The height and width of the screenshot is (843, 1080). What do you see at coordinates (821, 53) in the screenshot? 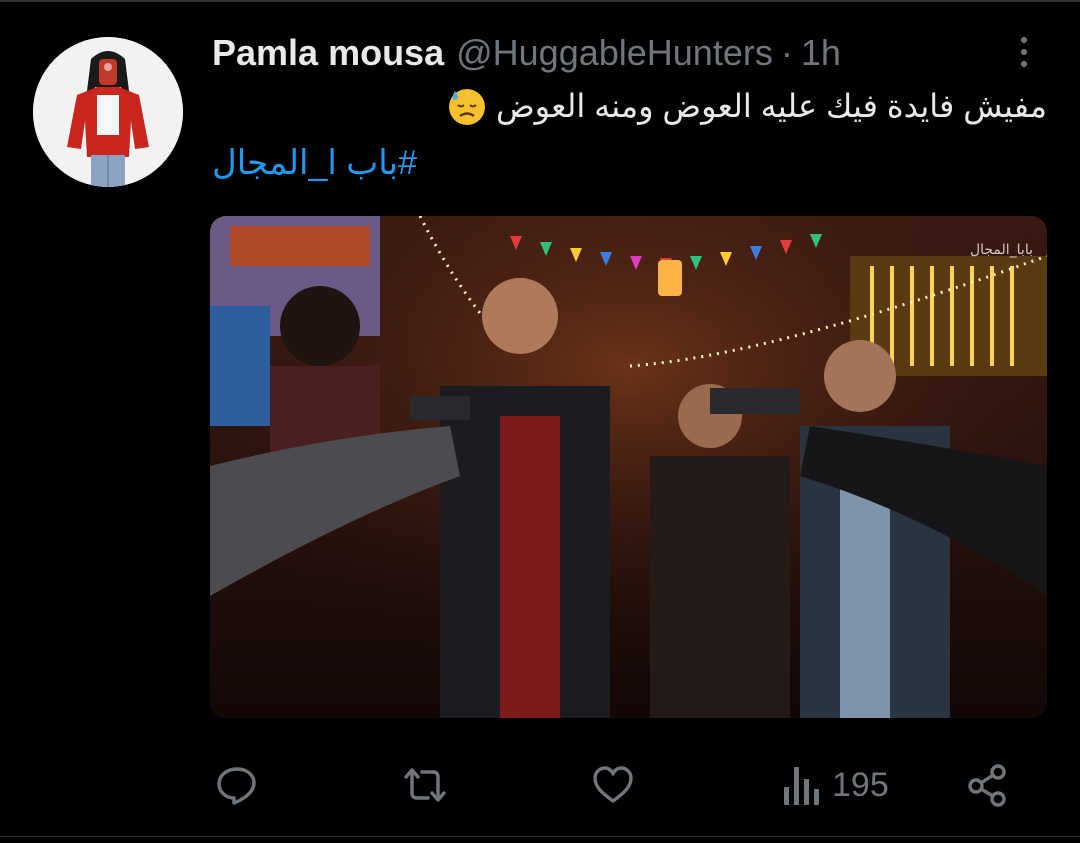
I see `timestamp: 1h` at bounding box center [821, 53].